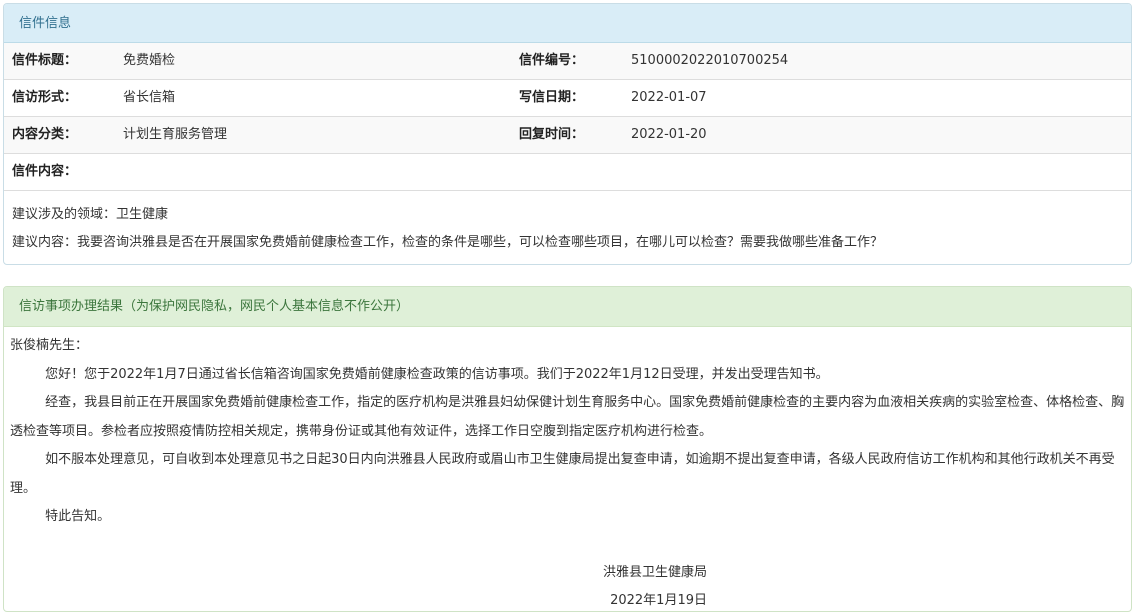 The height and width of the screenshot is (615, 1134). Describe the element at coordinates (552, 97) in the screenshot. I see `write-date-label: 写信日期：` at that location.